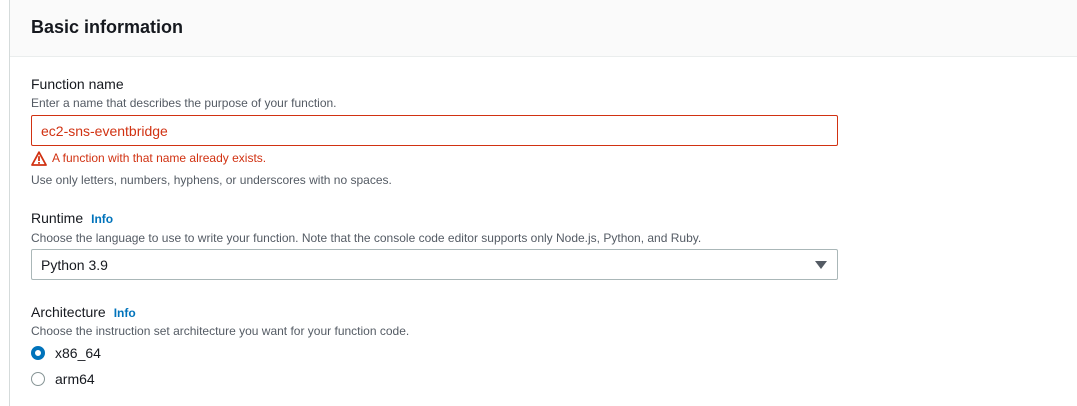 The image size is (1077, 406). I want to click on radio-option-arm64: arm64, so click(63, 379).